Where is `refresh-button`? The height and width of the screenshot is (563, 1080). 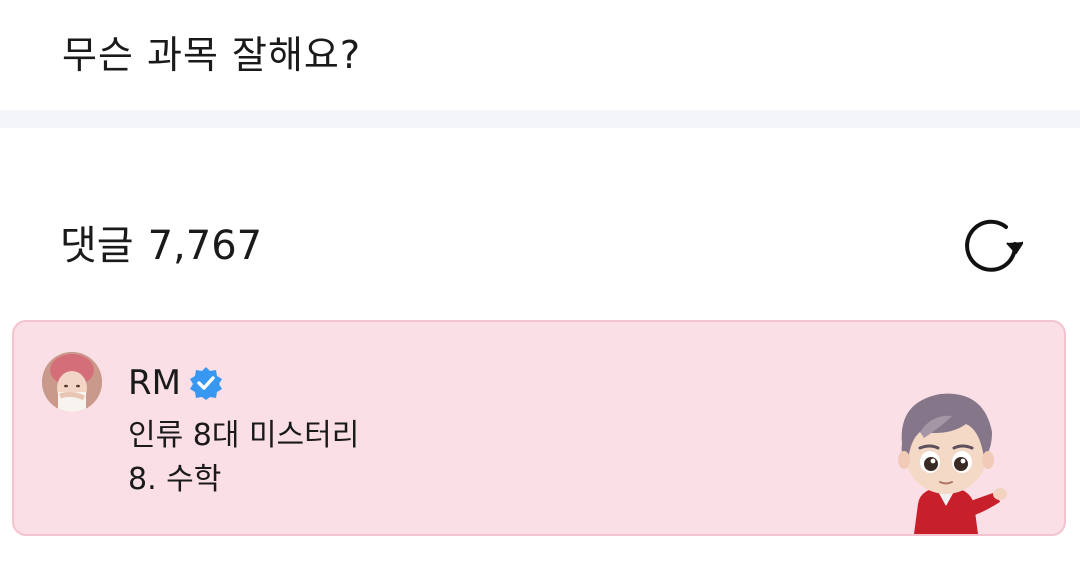
refresh-button is located at coordinates (992, 246).